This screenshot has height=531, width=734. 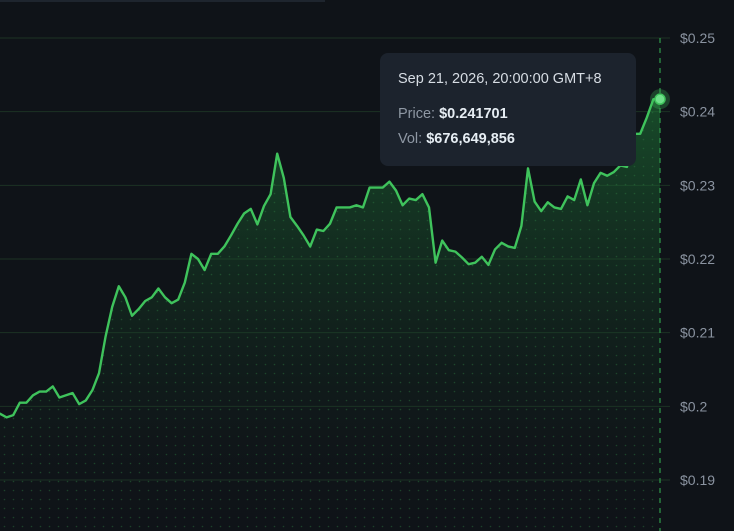 I want to click on y-axis-ticks: $0.19 $0.2 $0.21 $0.22 $0.23 $0.24 $0.25, so click(x=697, y=259).